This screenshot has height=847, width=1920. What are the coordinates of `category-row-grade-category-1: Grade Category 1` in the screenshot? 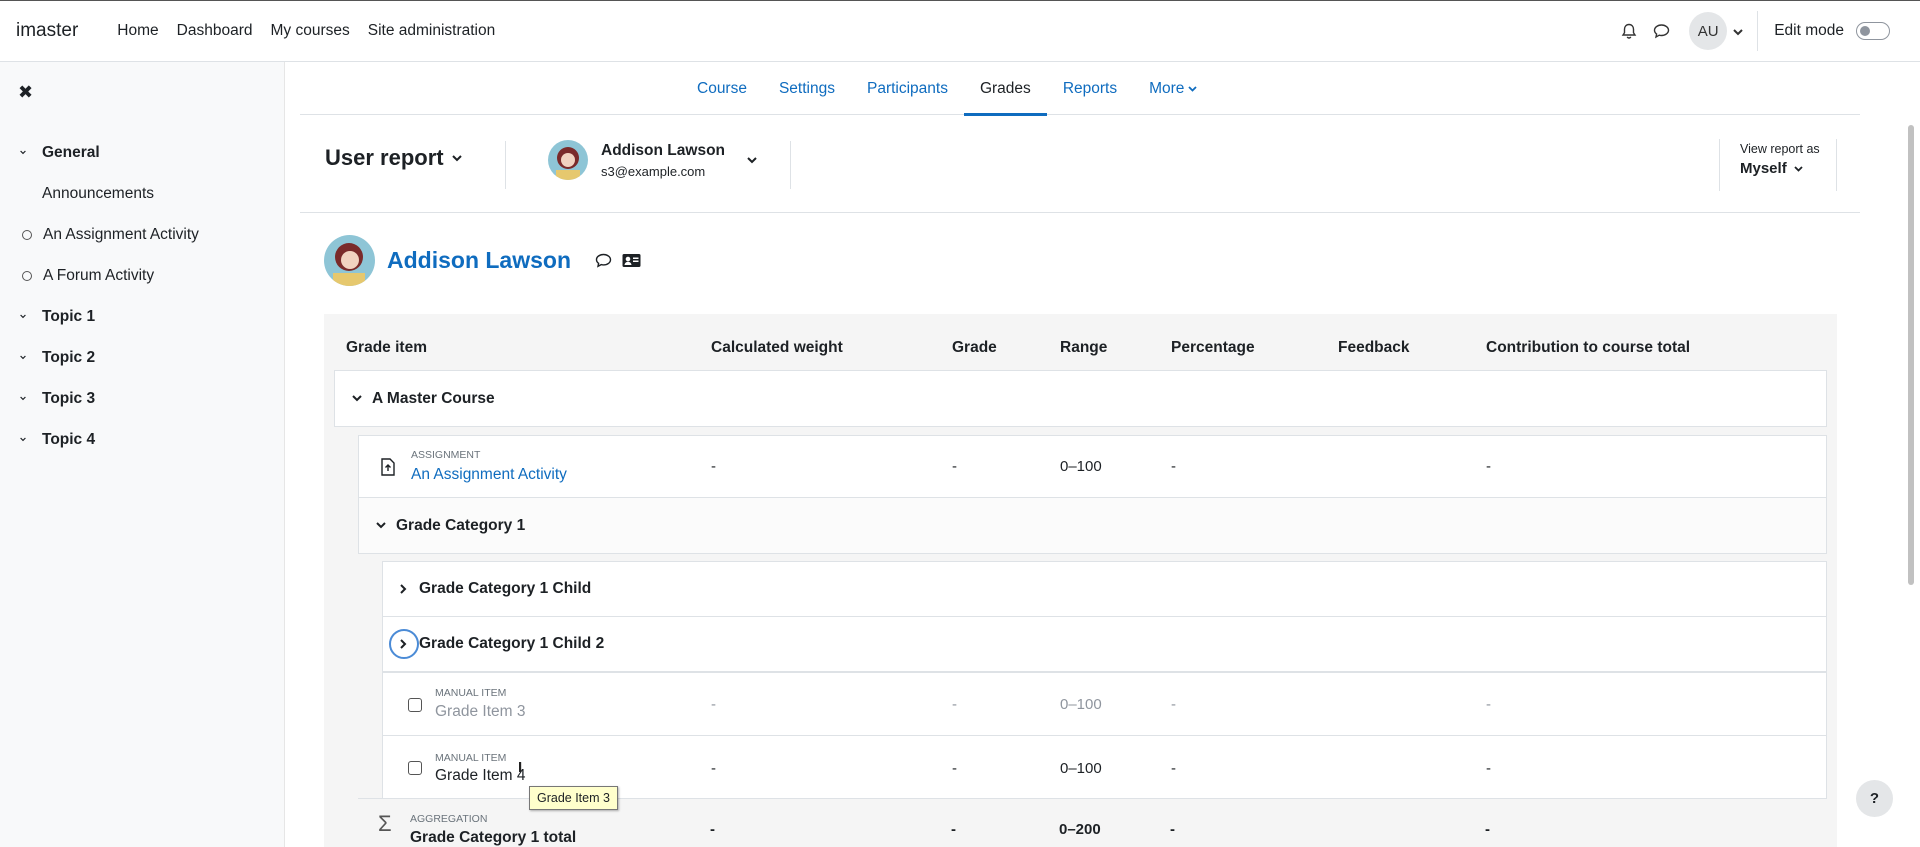 It's located at (1092, 525).